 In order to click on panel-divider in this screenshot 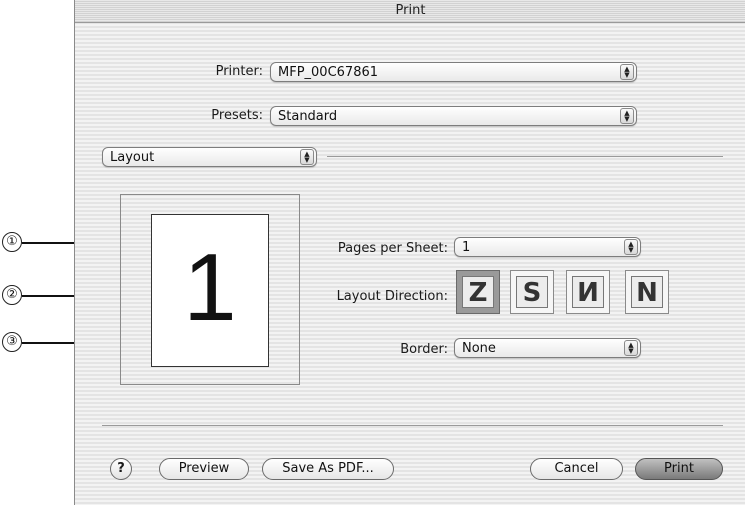, I will do `click(525, 156)`.